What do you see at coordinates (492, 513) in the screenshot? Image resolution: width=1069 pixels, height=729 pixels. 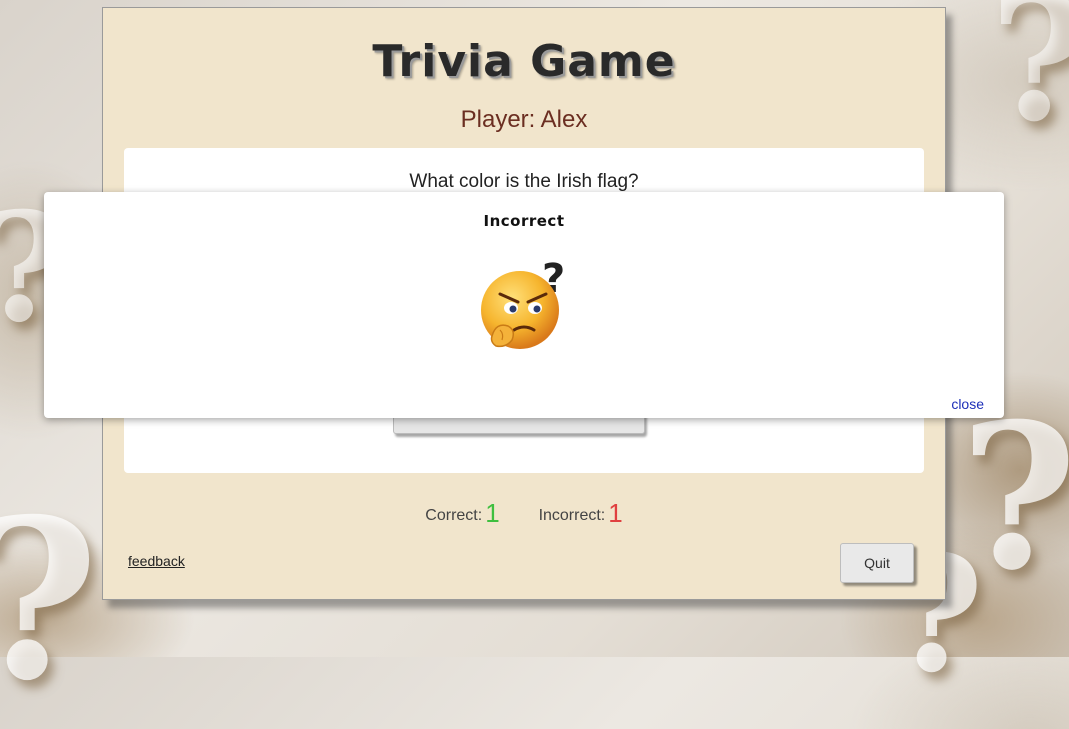 I see `correct-count: 1` at bounding box center [492, 513].